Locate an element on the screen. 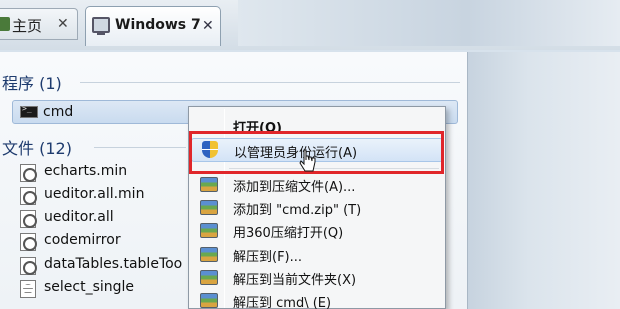 This screenshot has height=309, width=620. menu-item-label: 解压到 cmd\ (E) is located at coordinates (282, 302).